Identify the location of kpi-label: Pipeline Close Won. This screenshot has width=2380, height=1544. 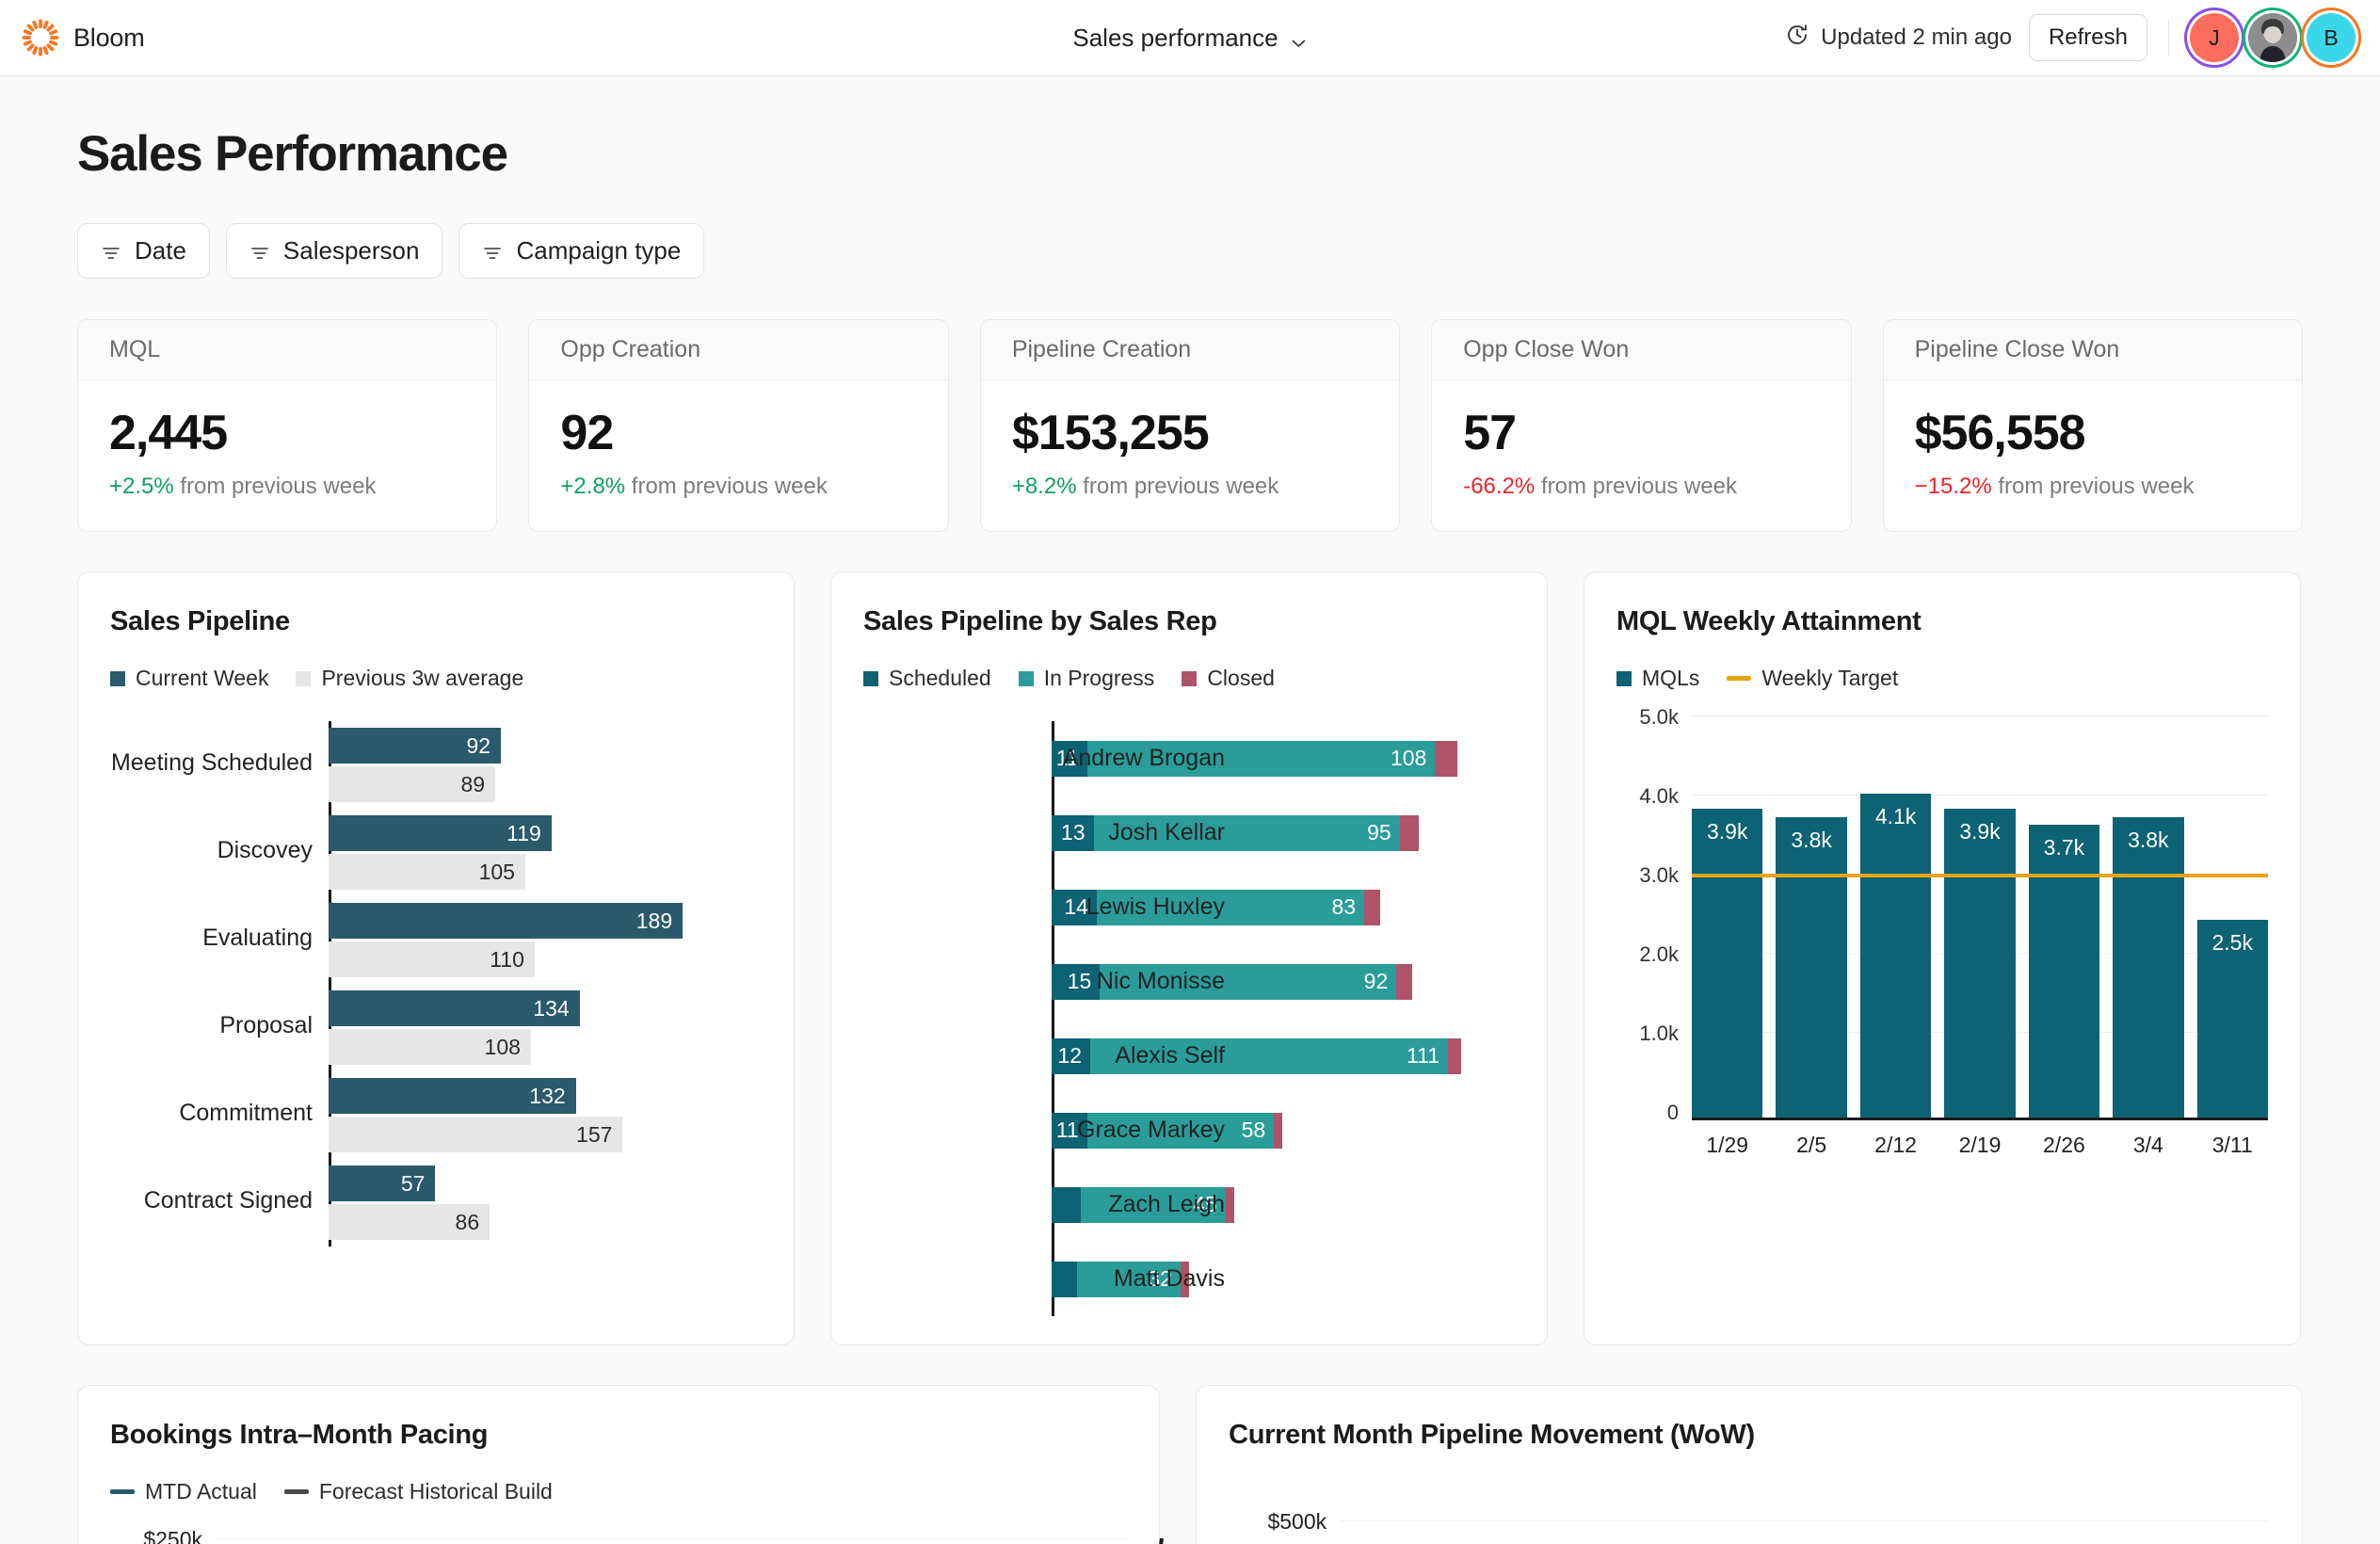
(2093, 350).